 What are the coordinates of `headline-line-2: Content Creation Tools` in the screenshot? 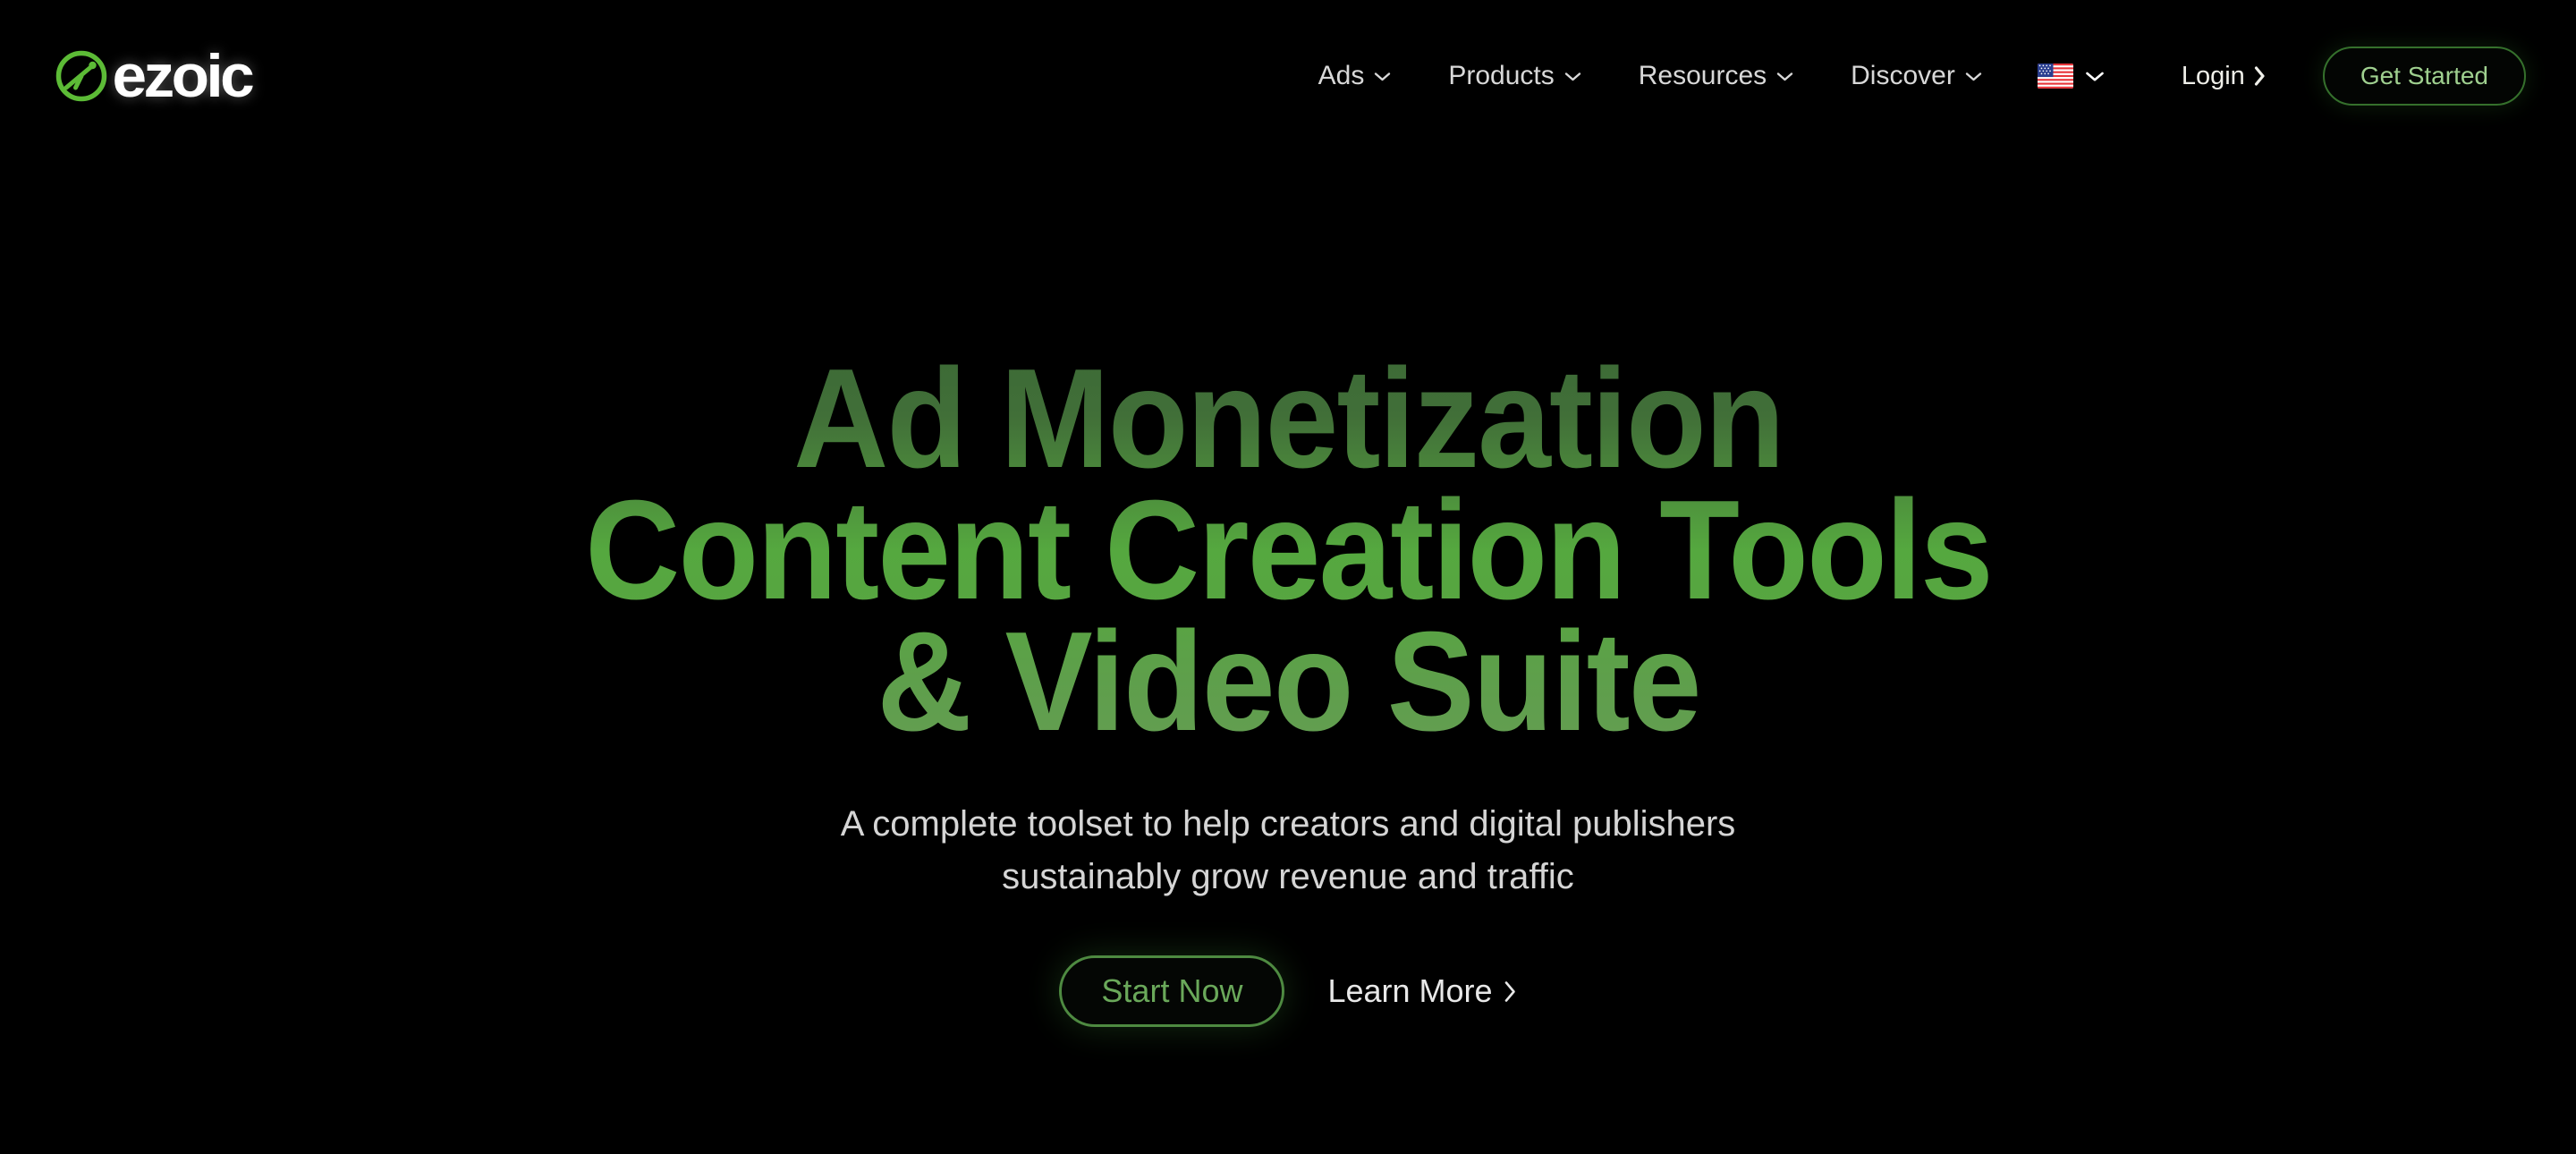 It's located at (1288, 550).